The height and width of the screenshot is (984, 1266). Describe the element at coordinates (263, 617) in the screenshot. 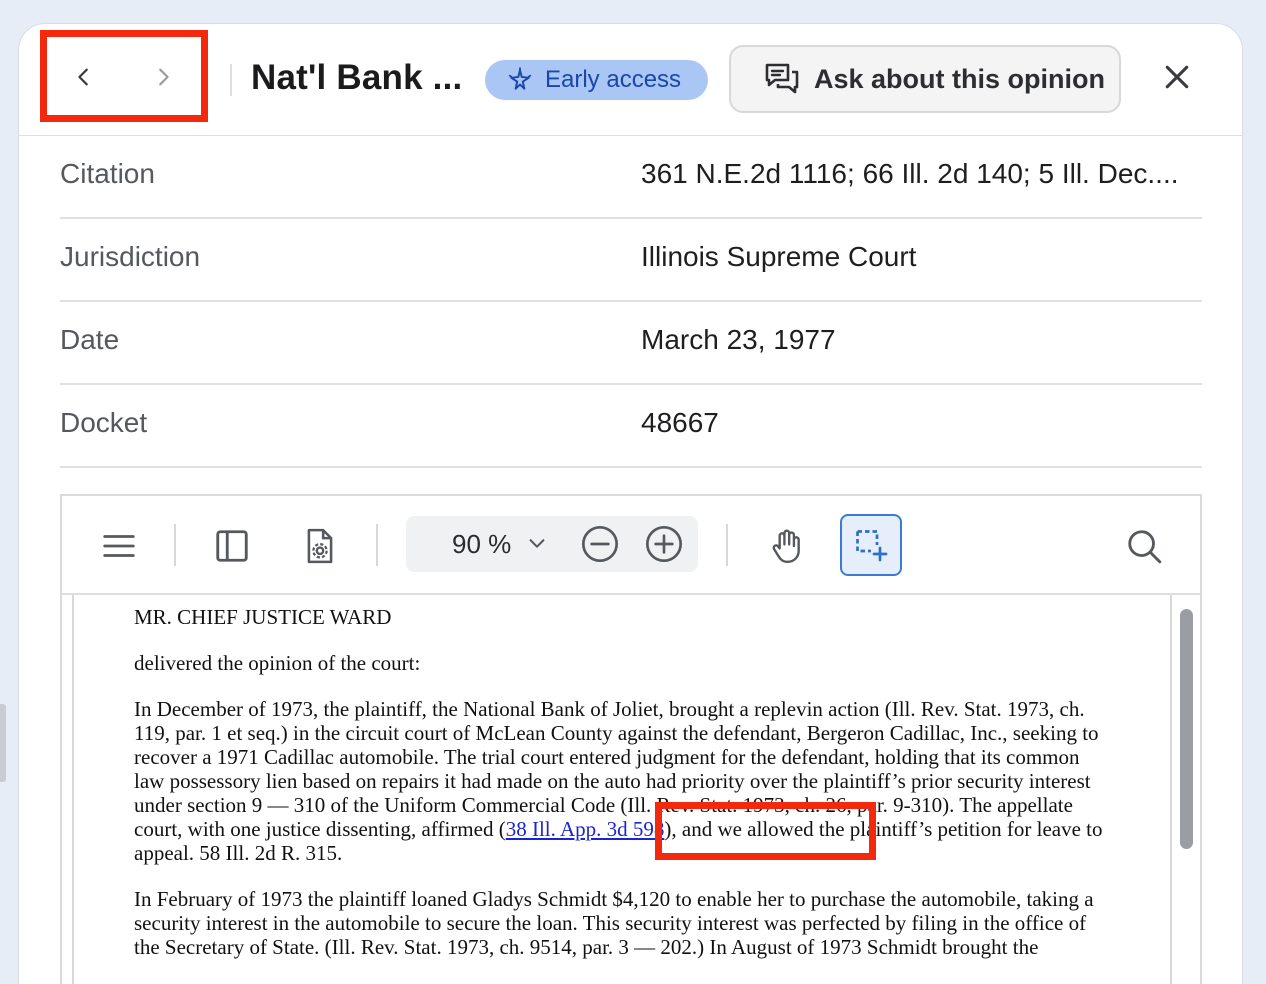

I see `judge-name: MR. CHIEF JUSTICE WARD` at that location.